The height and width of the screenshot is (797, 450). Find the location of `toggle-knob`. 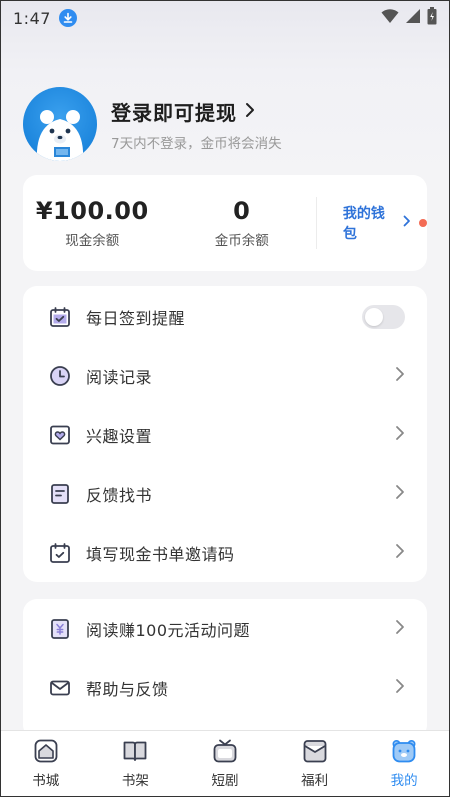

toggle-knob is located at coordinates (374, 316).